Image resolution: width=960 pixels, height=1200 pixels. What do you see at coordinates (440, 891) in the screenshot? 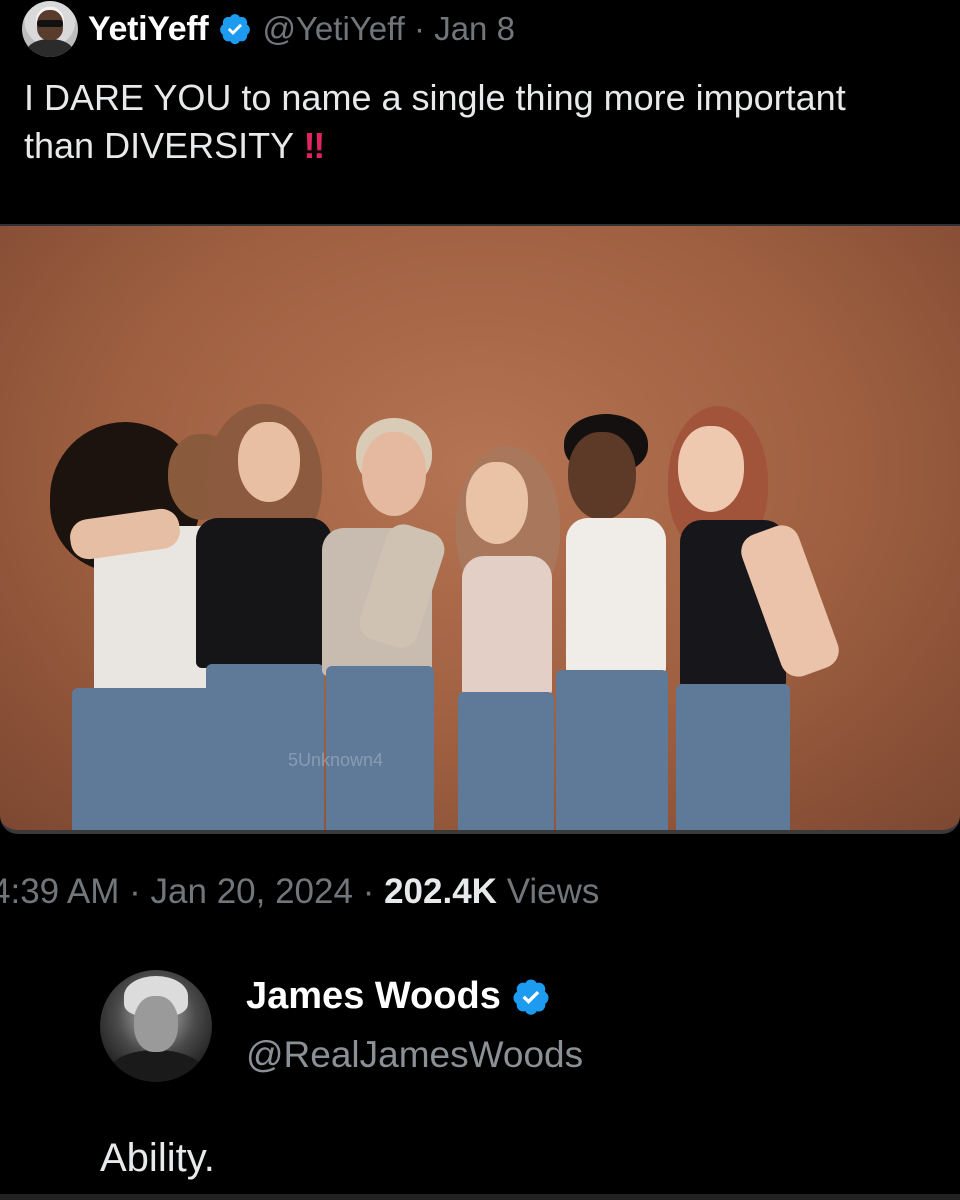
I see `views-count: 202.4K` at bounding box center [440, 891].